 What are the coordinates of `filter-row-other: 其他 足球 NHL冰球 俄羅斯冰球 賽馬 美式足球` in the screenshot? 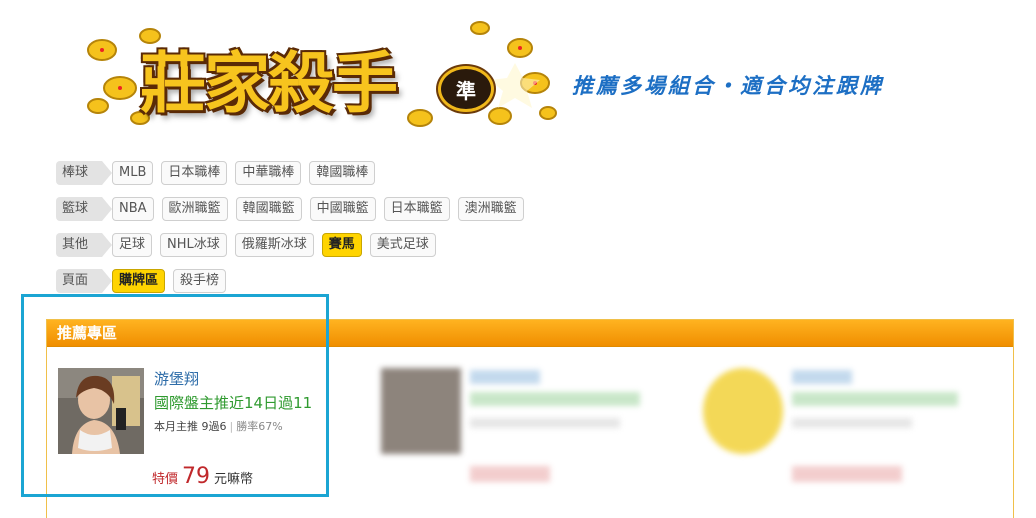 It's located at (250, 245).